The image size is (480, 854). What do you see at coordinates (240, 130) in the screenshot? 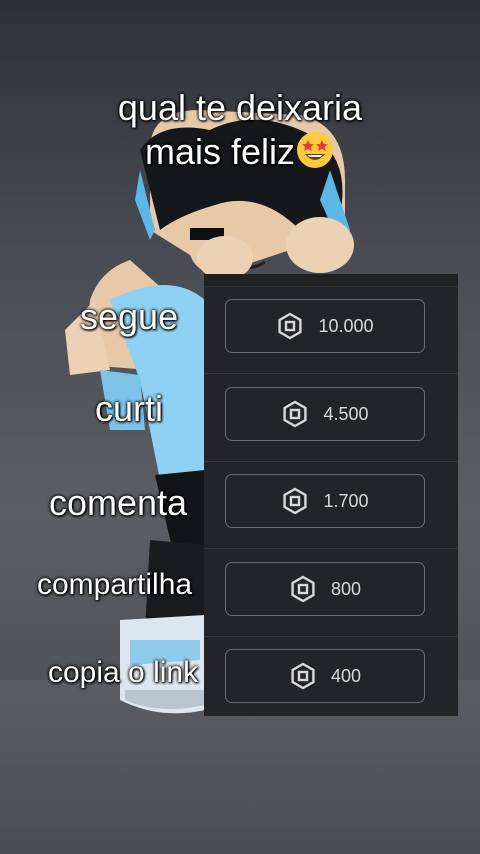
I see `page-title: qual te deixaria mais feliz` at bounding box center [240, 130].